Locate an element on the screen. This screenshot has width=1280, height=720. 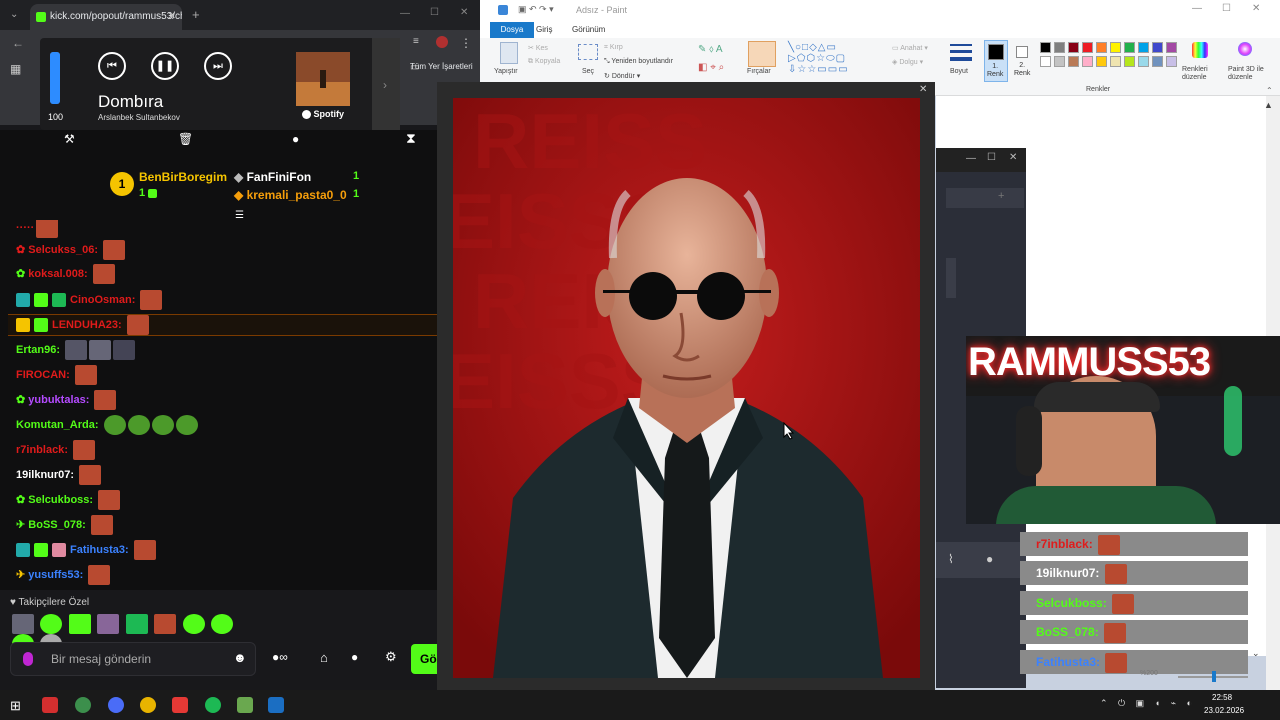
apps-grid-icon: ▦ is located at coordinates (15, 69).